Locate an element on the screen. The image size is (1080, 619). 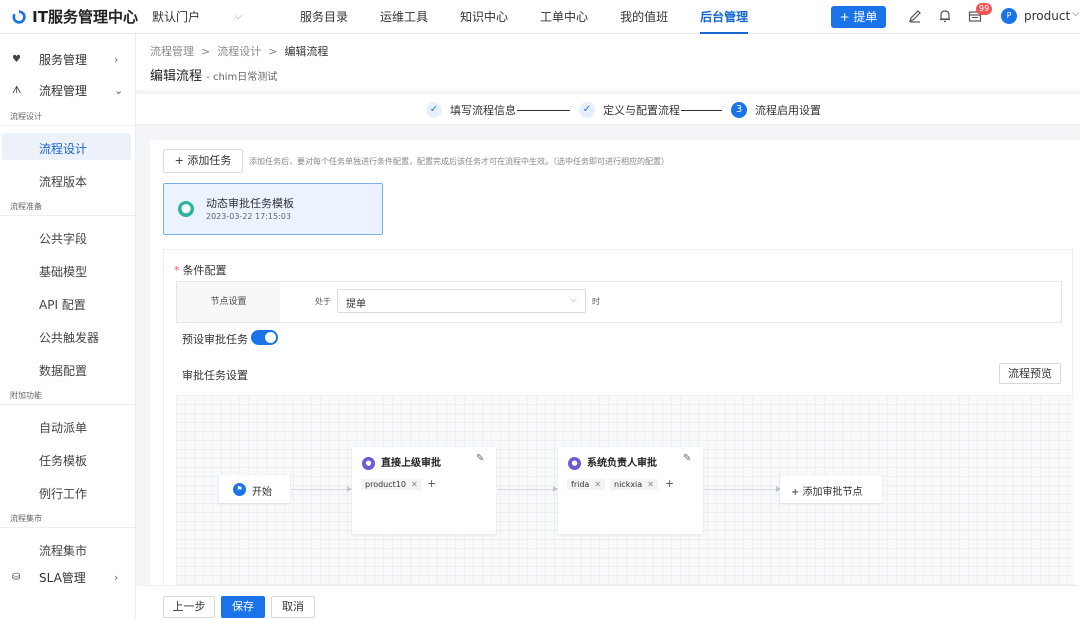
step-enable-settings: 3 流程启用设置 is located at coordinates (776, 110).